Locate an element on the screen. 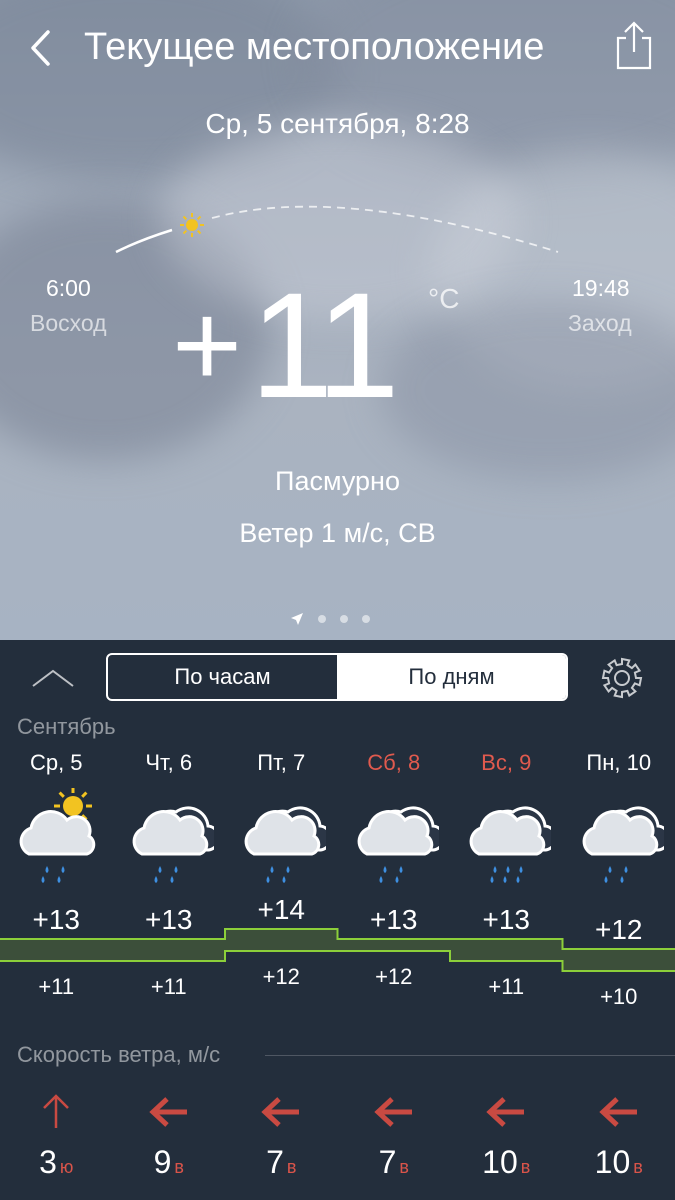 This screenshot has height=1200, width=675. current-datetime: Ср, 5 сентября, 8:28 is located at coordinates (337, 123).